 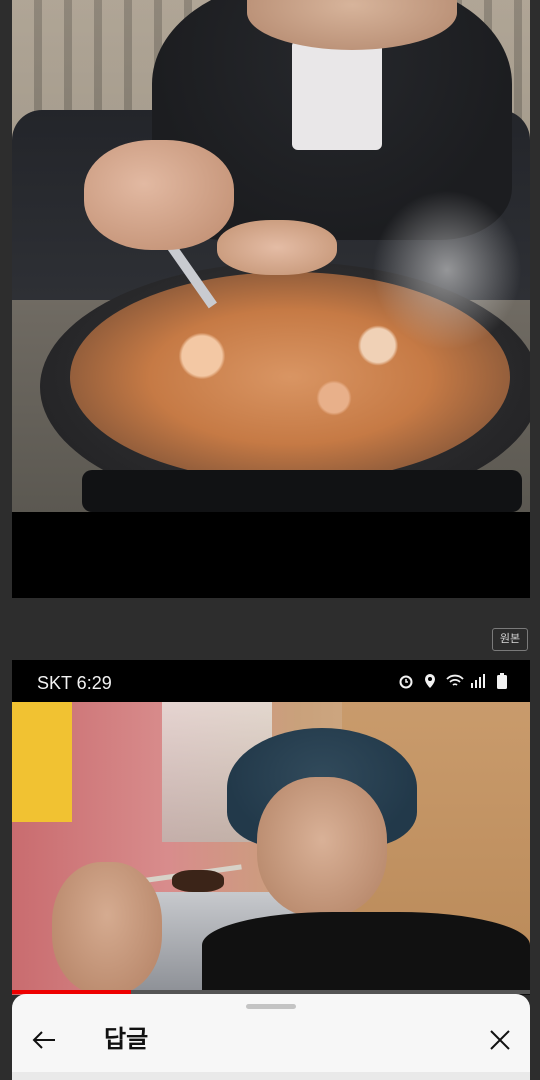 I want to click on arrow-left-icon, so click(x=43, y=1040).